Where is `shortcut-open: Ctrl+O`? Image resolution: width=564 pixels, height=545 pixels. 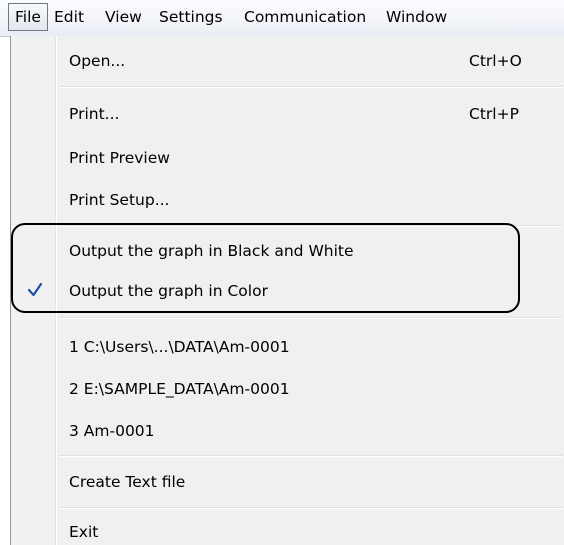 shortcut-open: Ctrl+O is located at coordinates (495, 61).